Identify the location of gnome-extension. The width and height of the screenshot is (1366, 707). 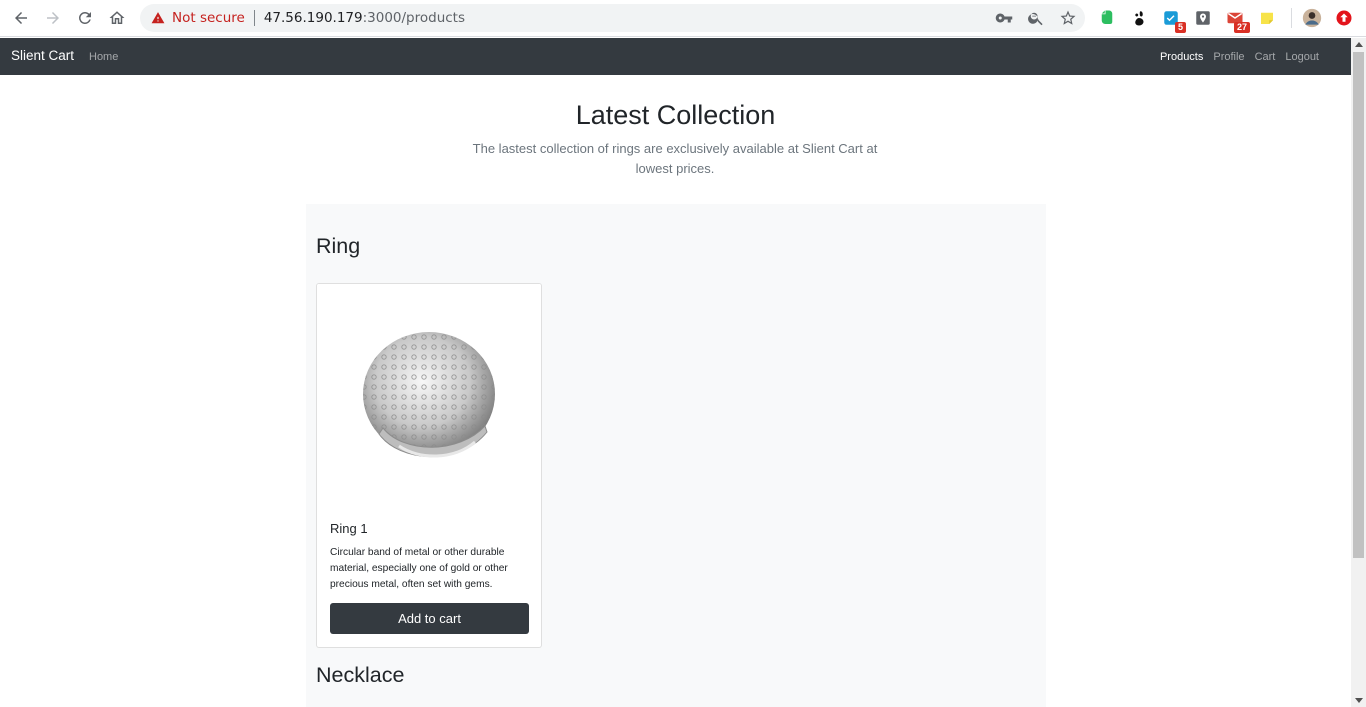
(1139, 18).